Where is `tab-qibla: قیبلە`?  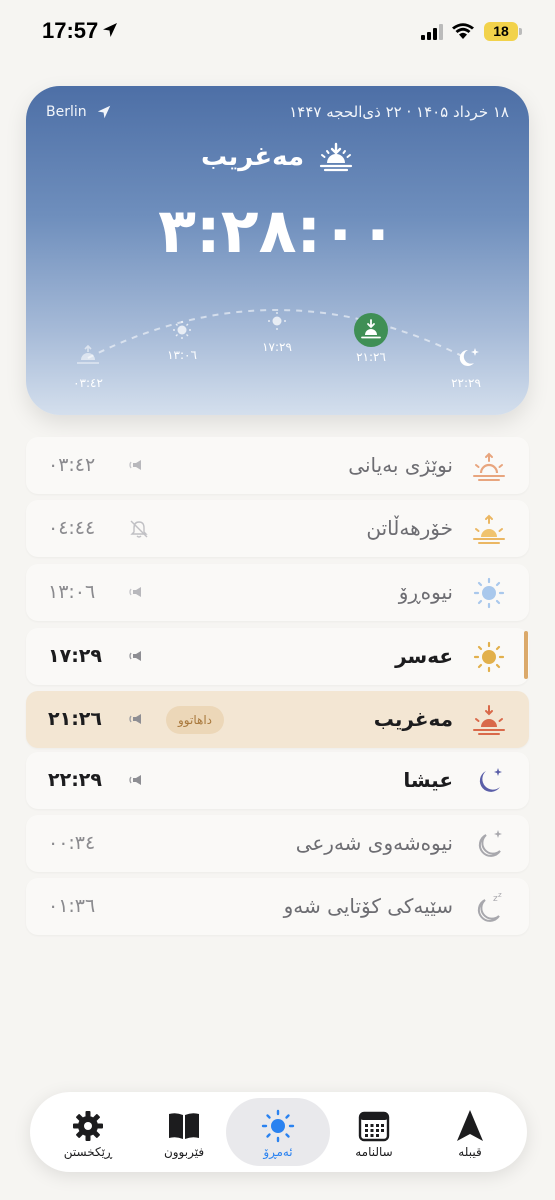 tab-qibla: قیبلە is located at coordinates (470, 1132).